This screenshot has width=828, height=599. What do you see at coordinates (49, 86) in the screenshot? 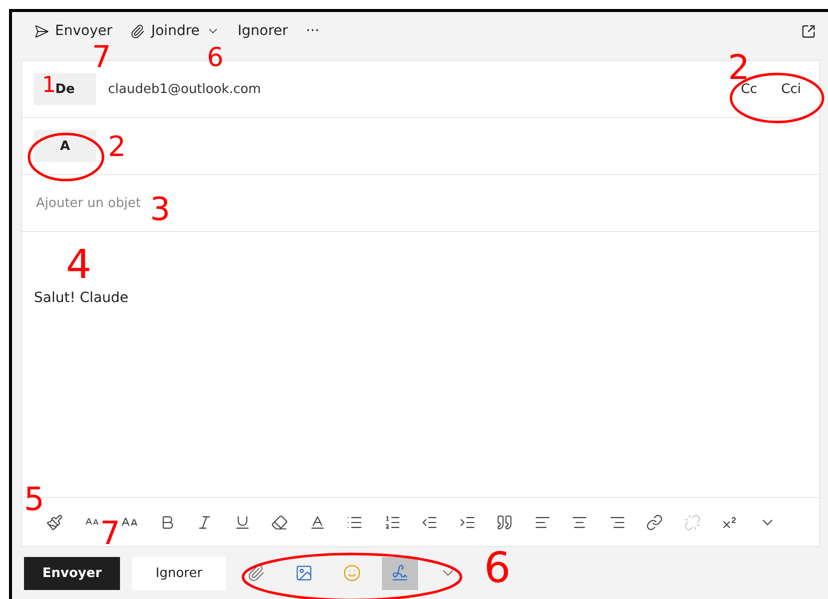
I see `annotation-number: 1` at bounding box center [49, 86].